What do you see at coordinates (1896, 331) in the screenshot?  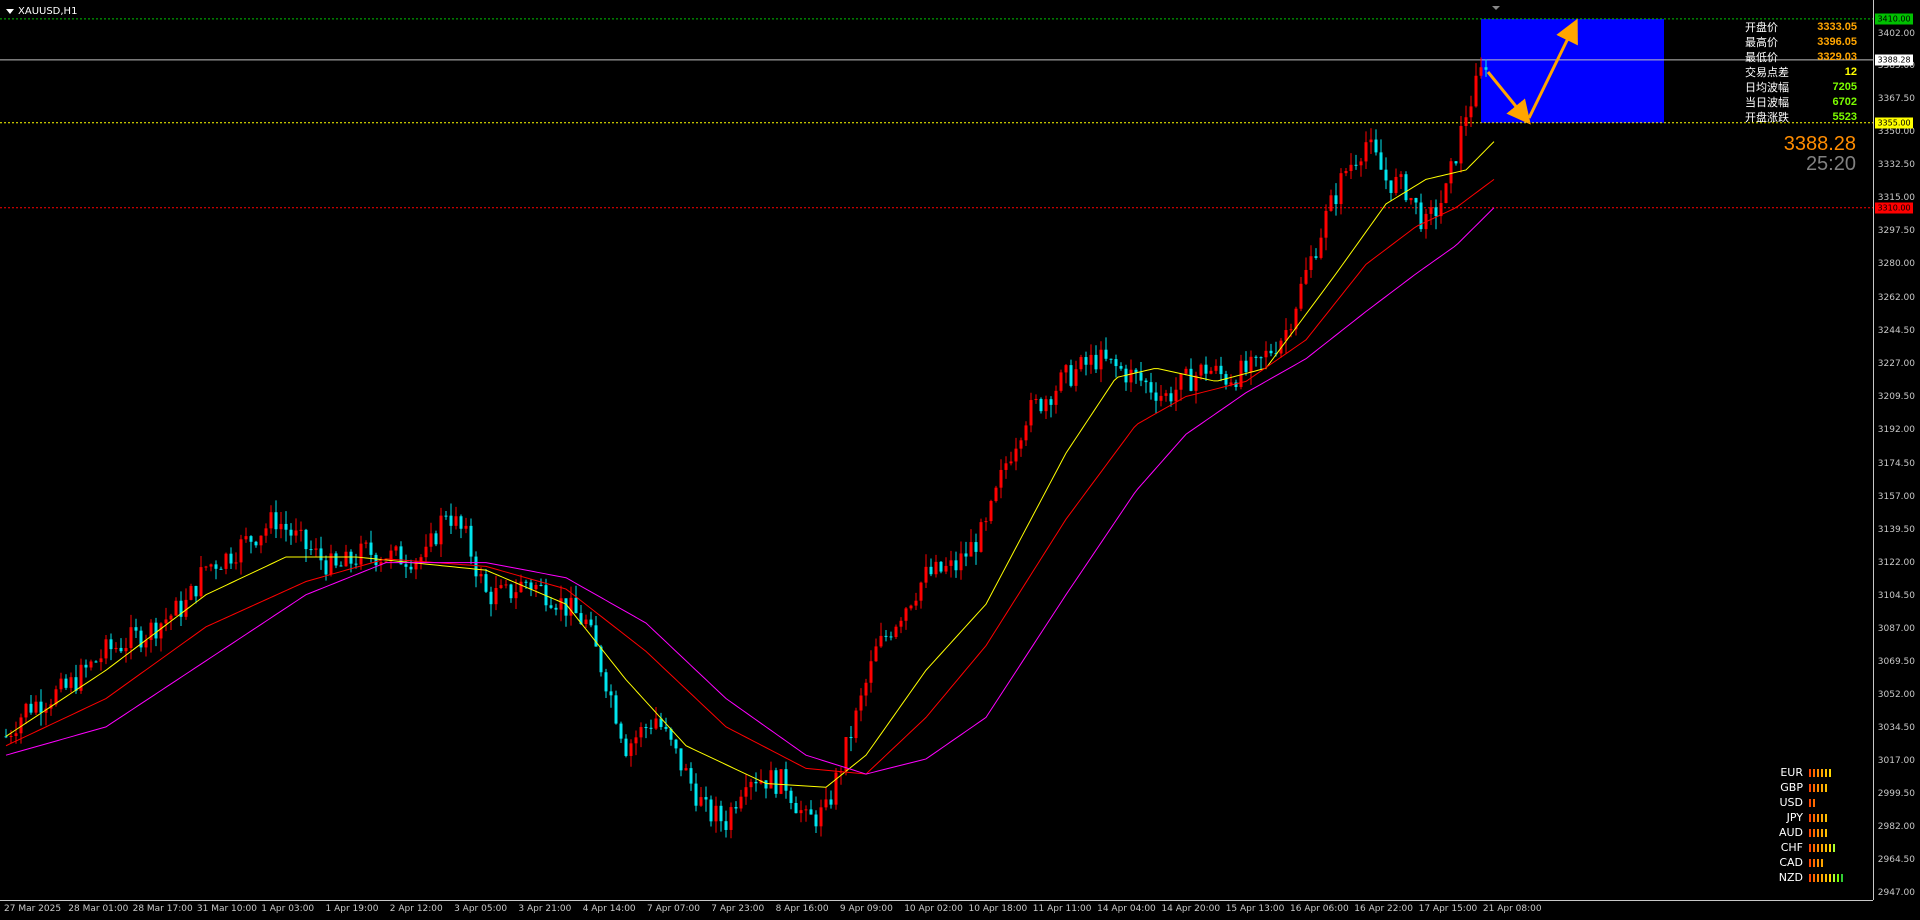 I see `price-axis-label: 3244.50` at bounding box center [1896, 331].